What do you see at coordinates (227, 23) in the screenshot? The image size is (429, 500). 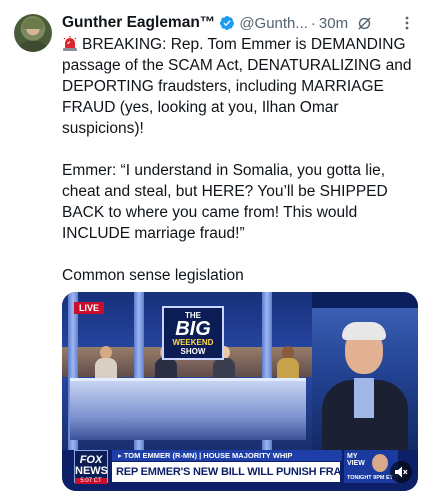 I see `verified-badge-icon` at bounding box center [227, 23].